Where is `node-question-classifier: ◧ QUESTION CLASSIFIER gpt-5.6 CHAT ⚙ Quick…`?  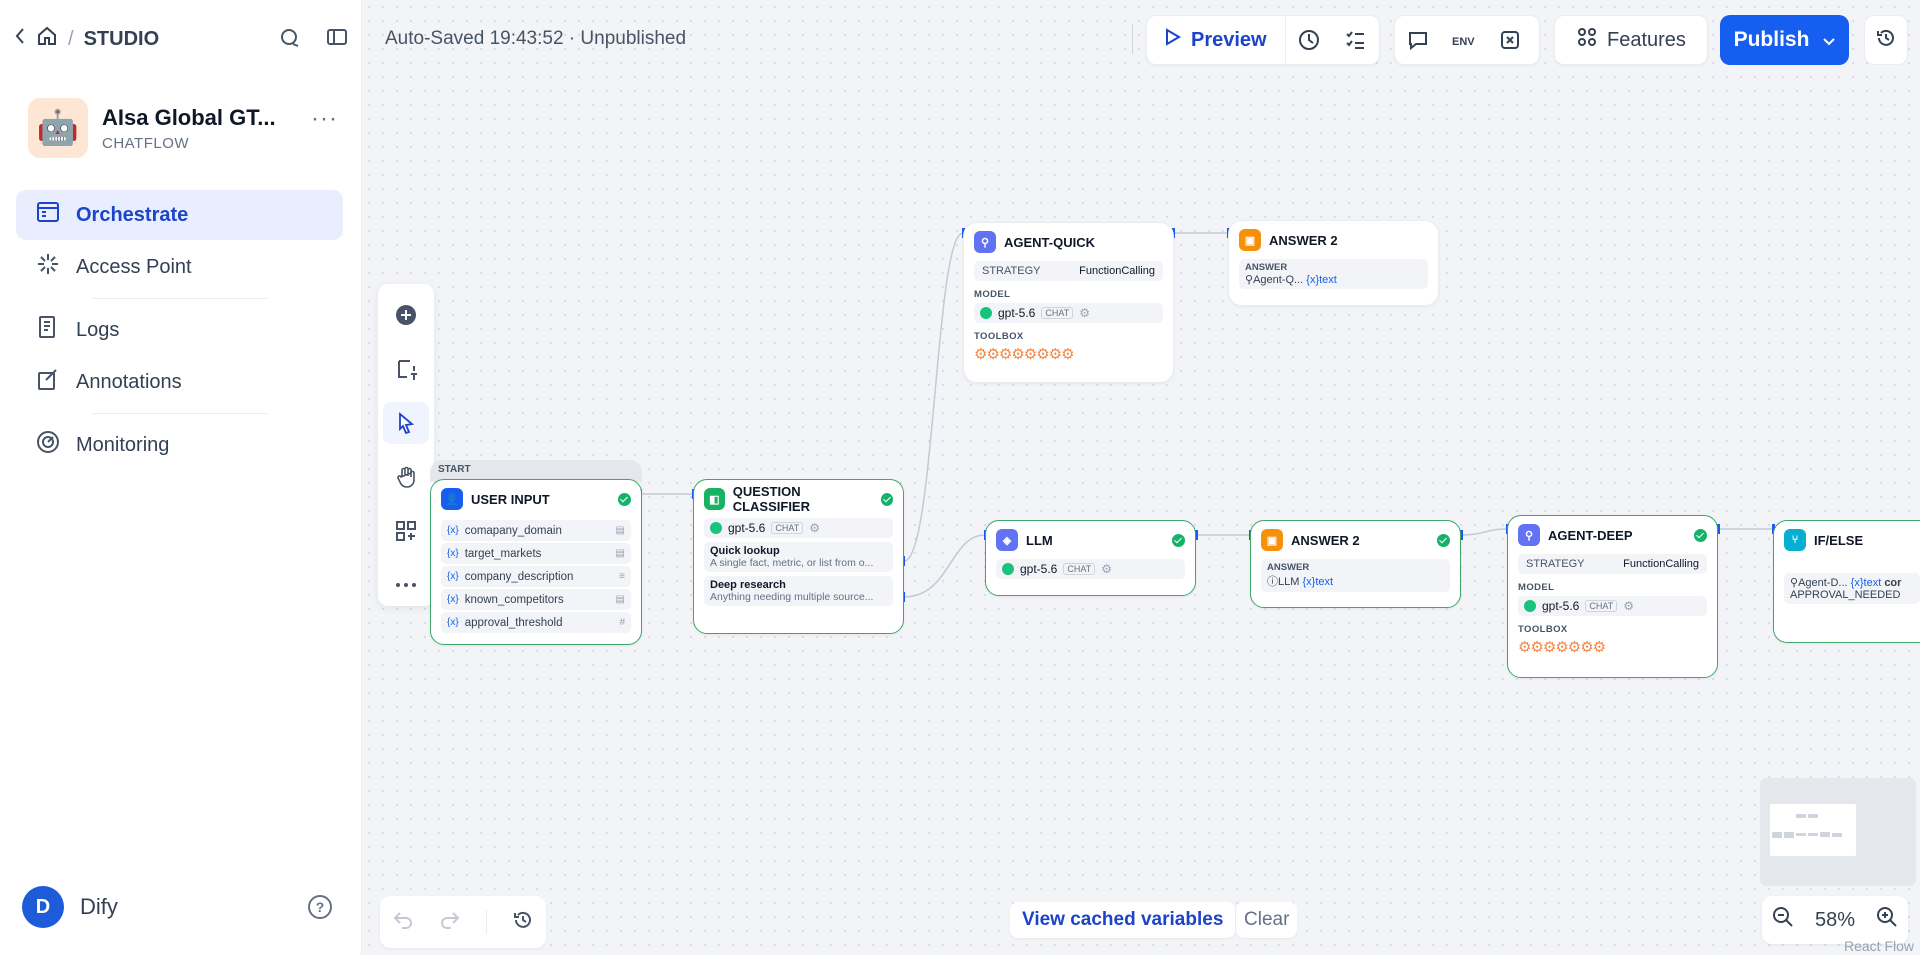
node-question-classifier: ◧ QUESTION CLASSIFIER gpt-5.6 CHAT ⚙ Quick… is located at coordinates (798, 556).